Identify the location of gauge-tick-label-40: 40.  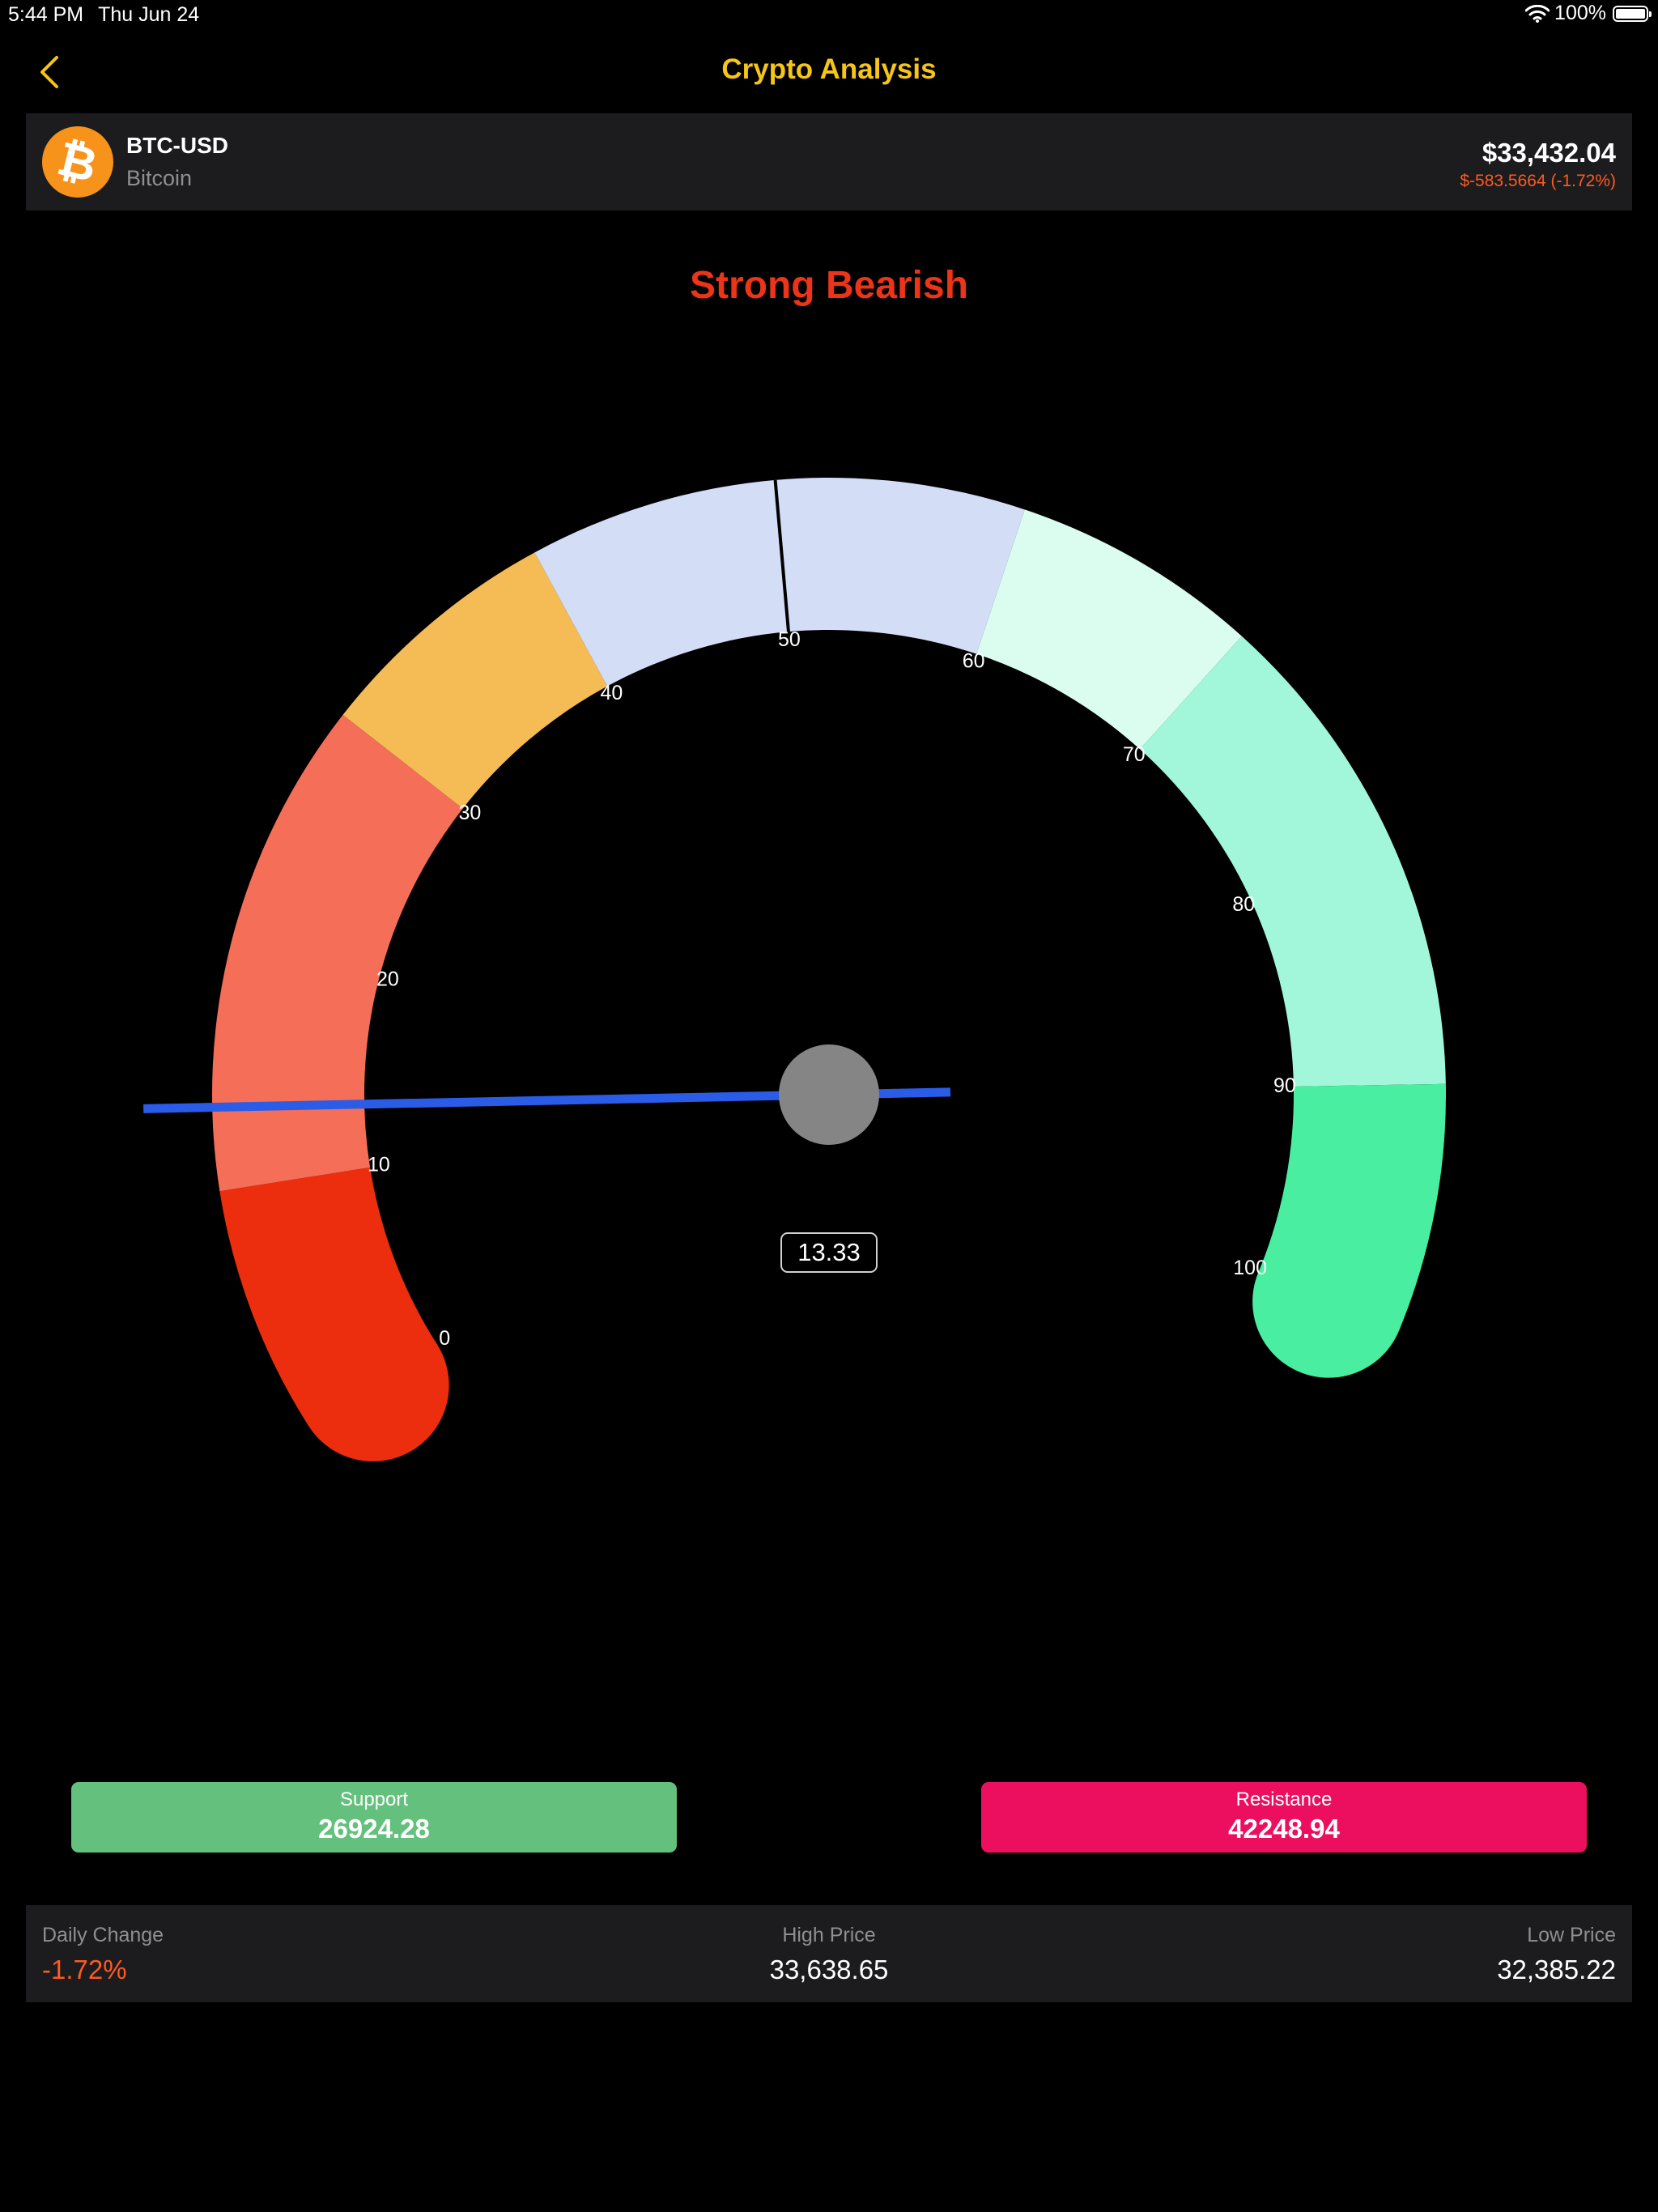
(611, 693).